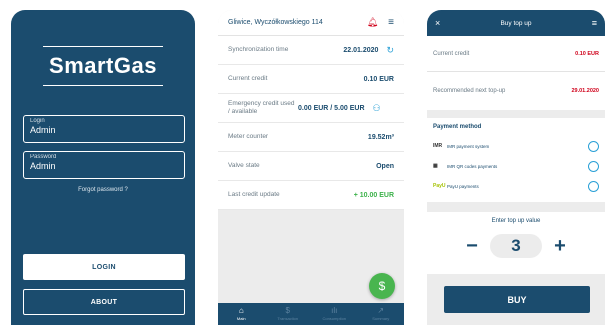 The height and width of the screenshot is (325, 606). I want to click on nav-label: Transaction, so click(288, 318).